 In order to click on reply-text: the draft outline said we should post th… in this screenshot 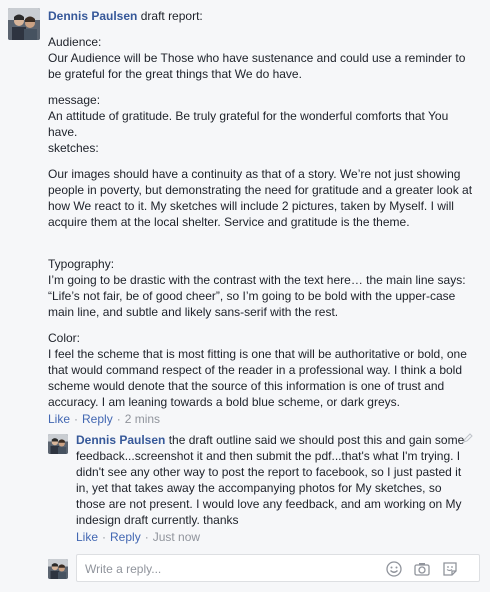, I will do `click(270, 480)`.